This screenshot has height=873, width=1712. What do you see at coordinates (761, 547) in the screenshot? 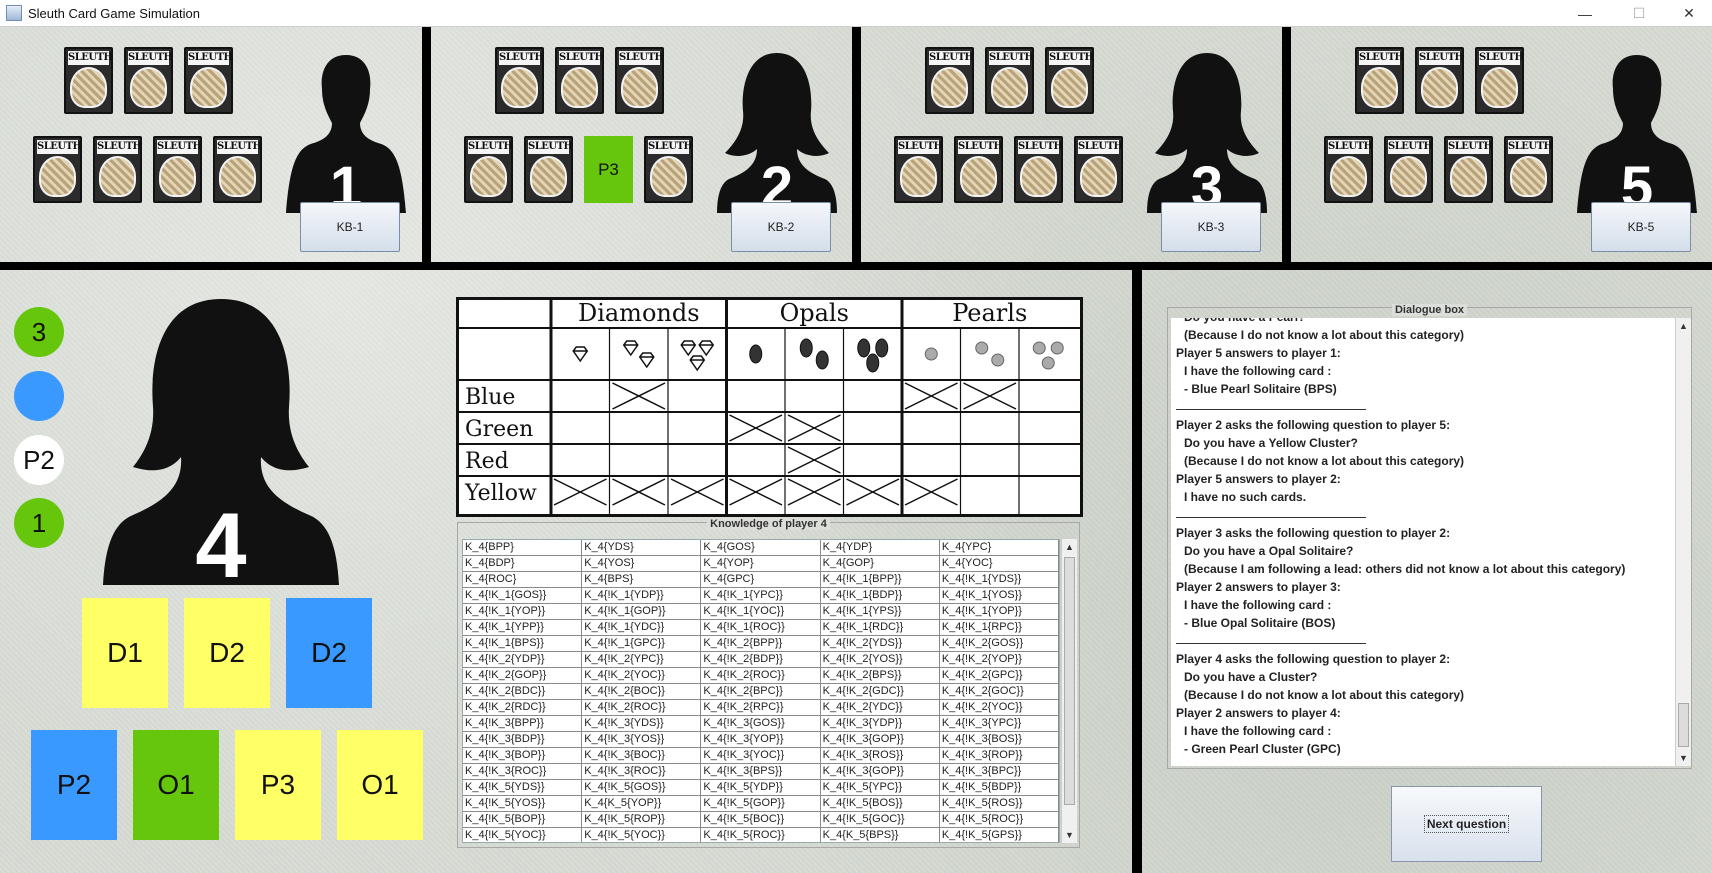
I see `table-cell: K_4{GOS}` at bounding box center [761, 547].